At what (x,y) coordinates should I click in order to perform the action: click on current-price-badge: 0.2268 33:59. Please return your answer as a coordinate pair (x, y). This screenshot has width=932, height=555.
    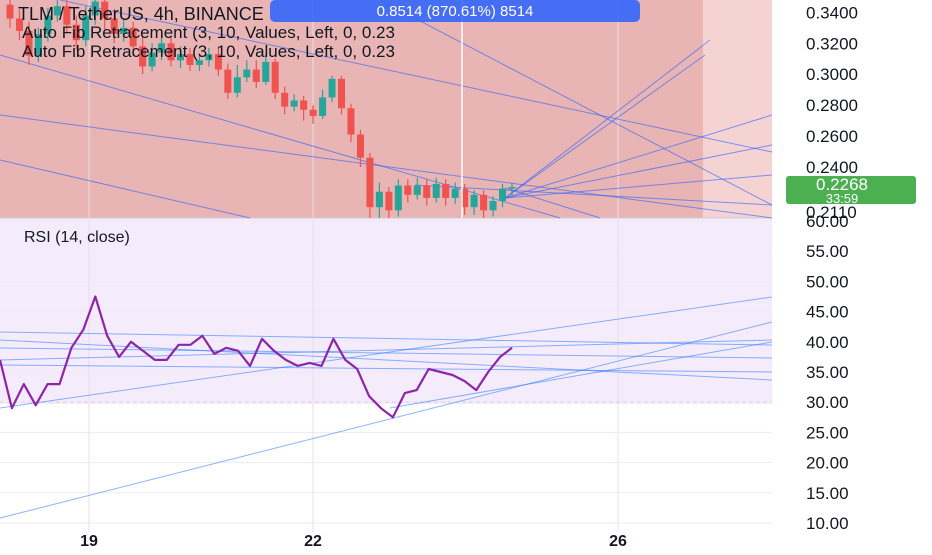
    Looking at the image, I should click on (851, 190).